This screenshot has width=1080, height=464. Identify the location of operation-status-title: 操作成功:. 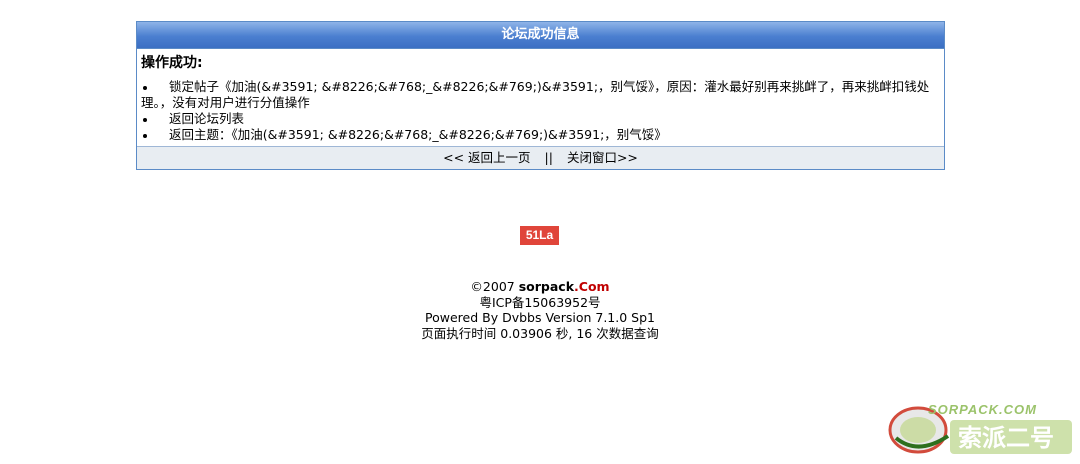
(172, 63).